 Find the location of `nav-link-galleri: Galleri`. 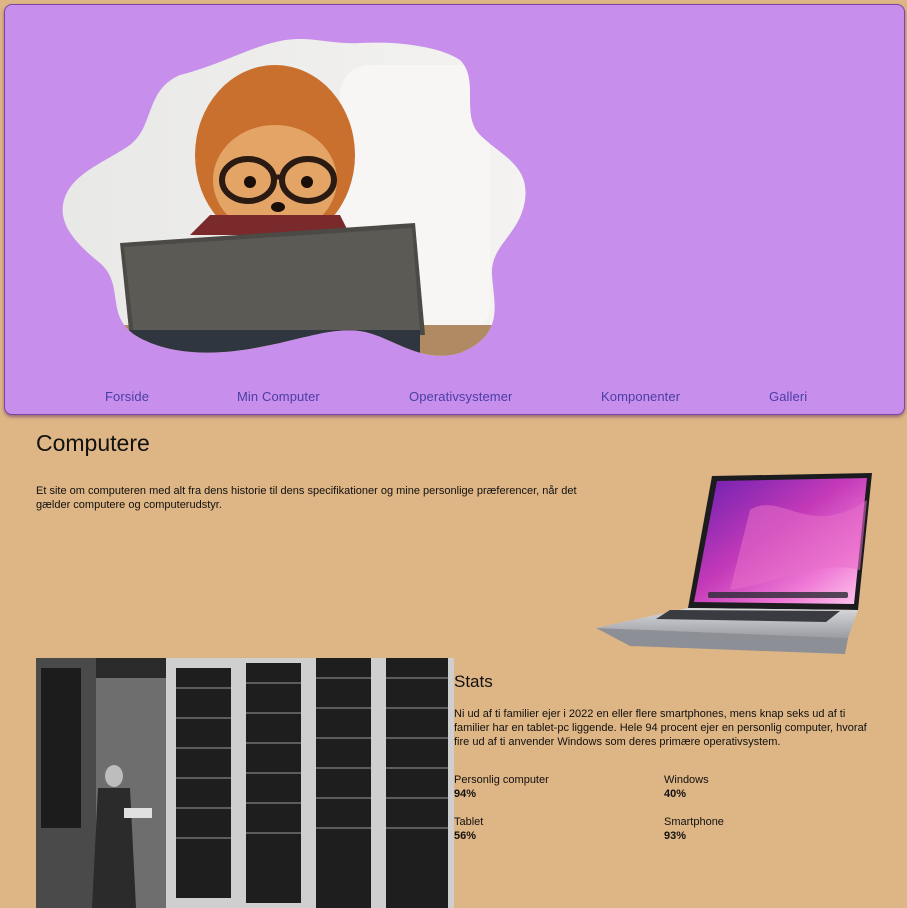

nav-link-galleri: Galleri is located at coordinates (788, 396).